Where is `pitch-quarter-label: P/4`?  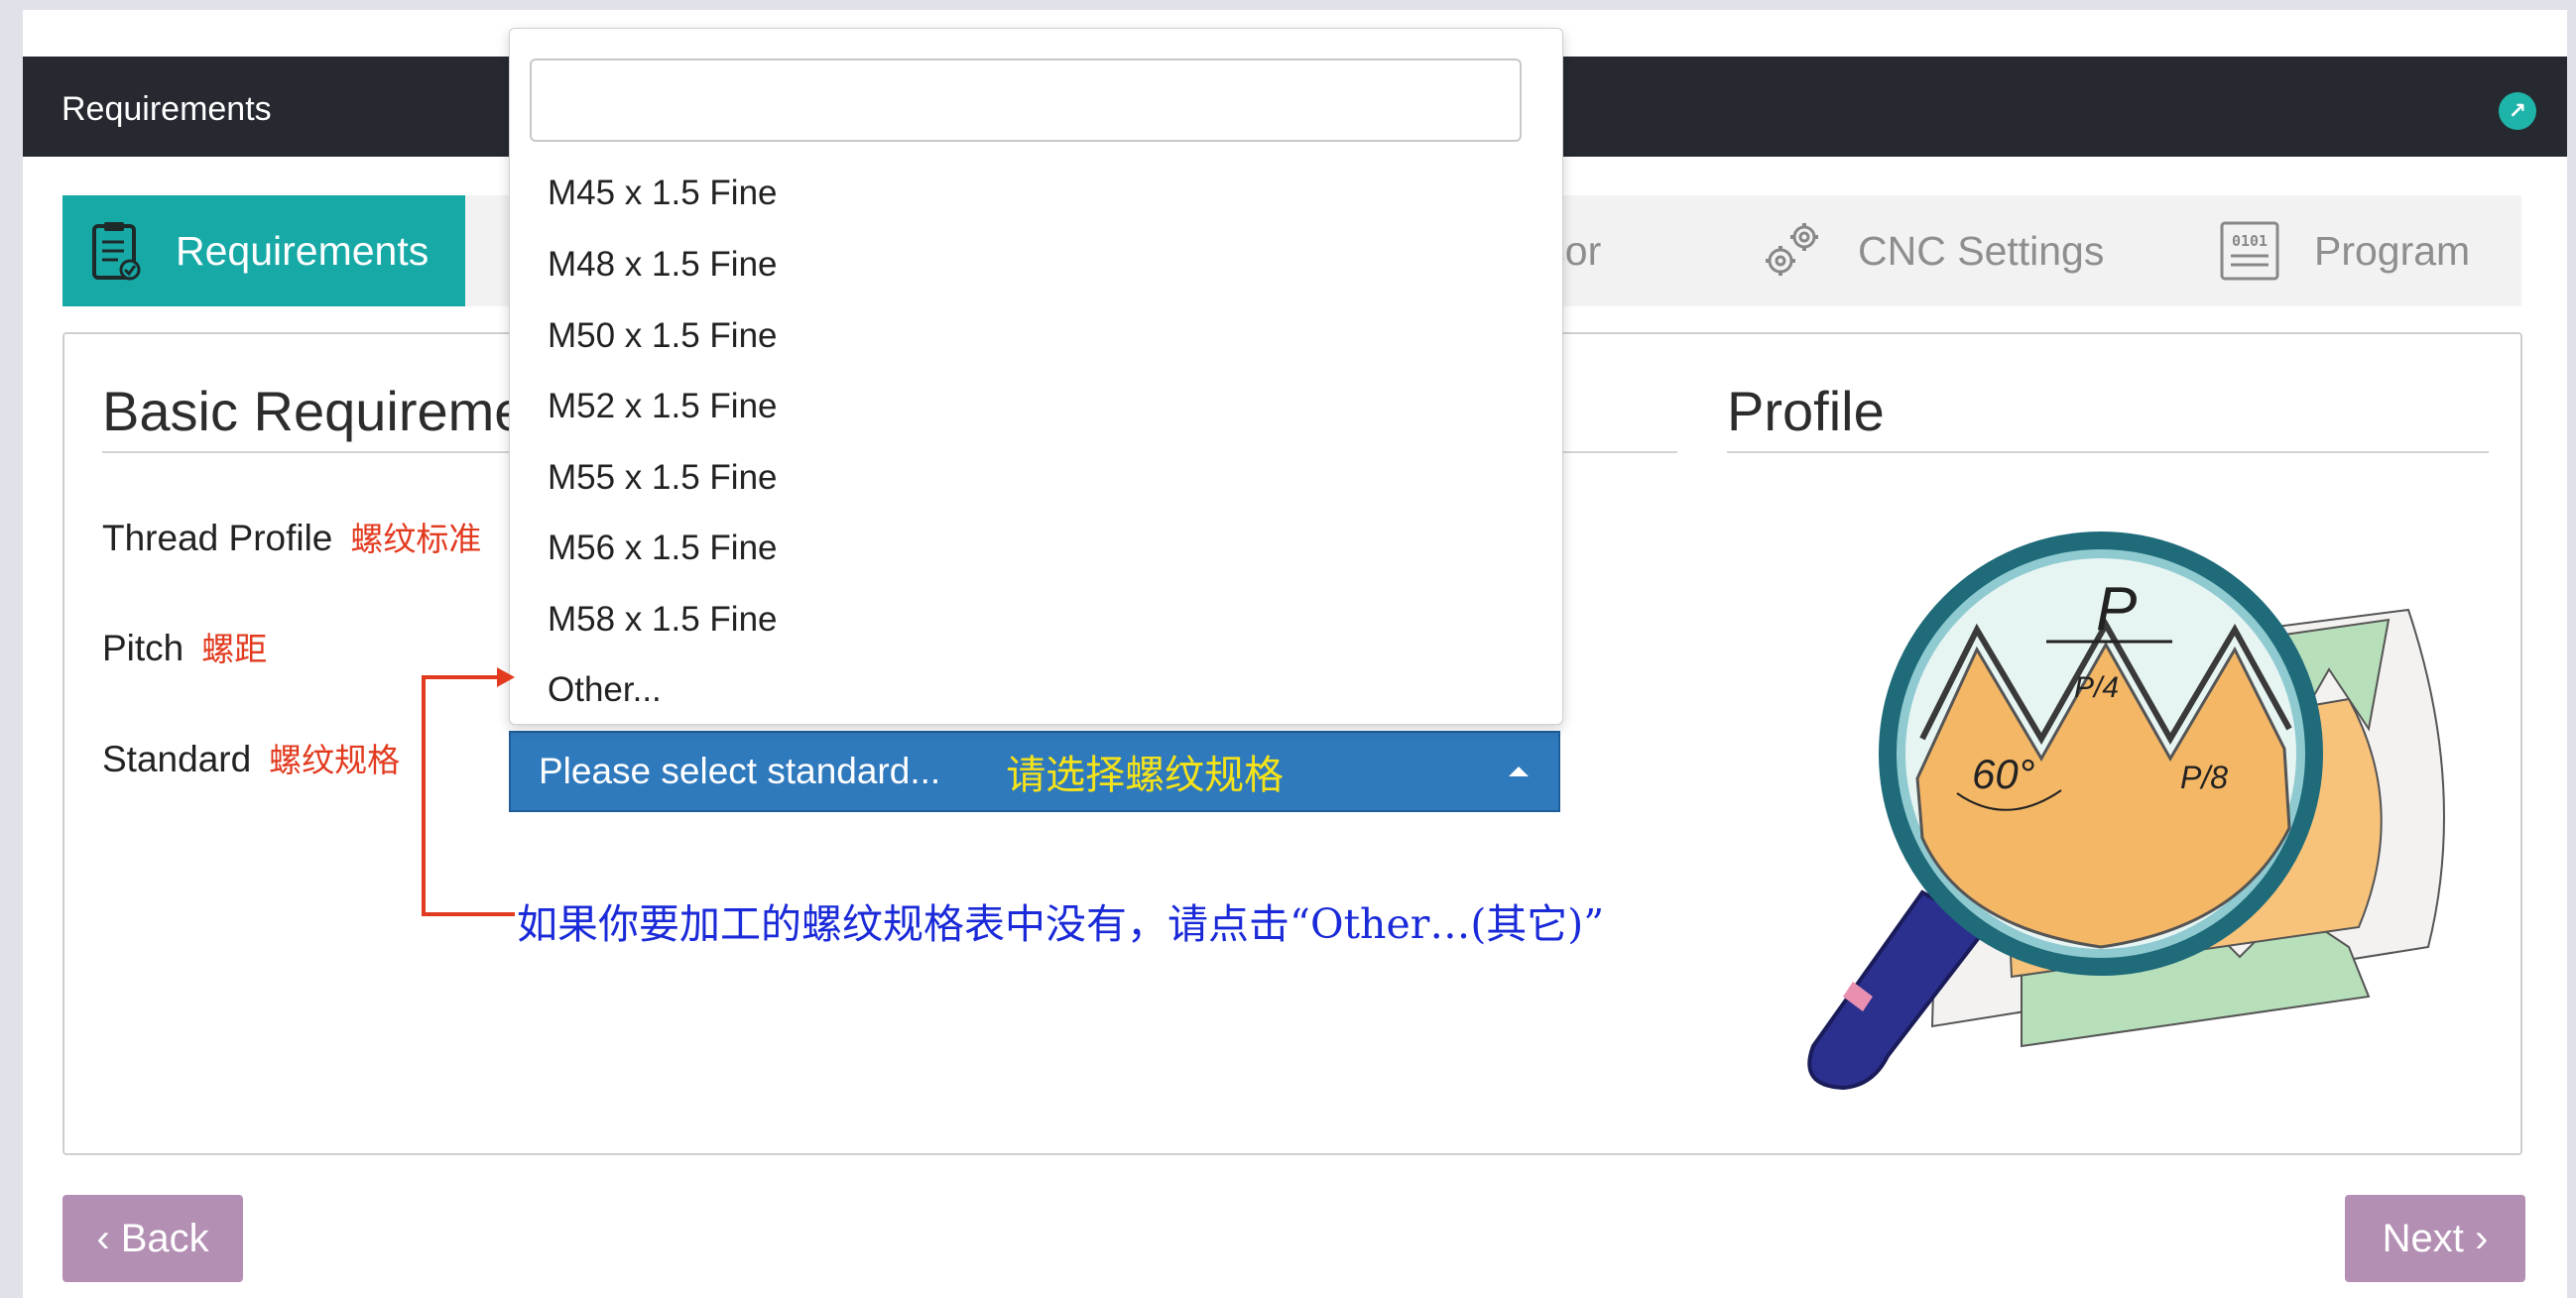
pitch-quarter-label: P/4 is located at coordinates (2096, 687).